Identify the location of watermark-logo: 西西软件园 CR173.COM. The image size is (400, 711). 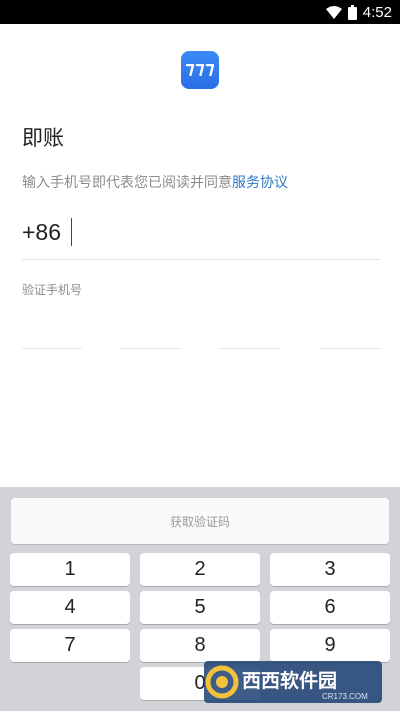
(293, 682).